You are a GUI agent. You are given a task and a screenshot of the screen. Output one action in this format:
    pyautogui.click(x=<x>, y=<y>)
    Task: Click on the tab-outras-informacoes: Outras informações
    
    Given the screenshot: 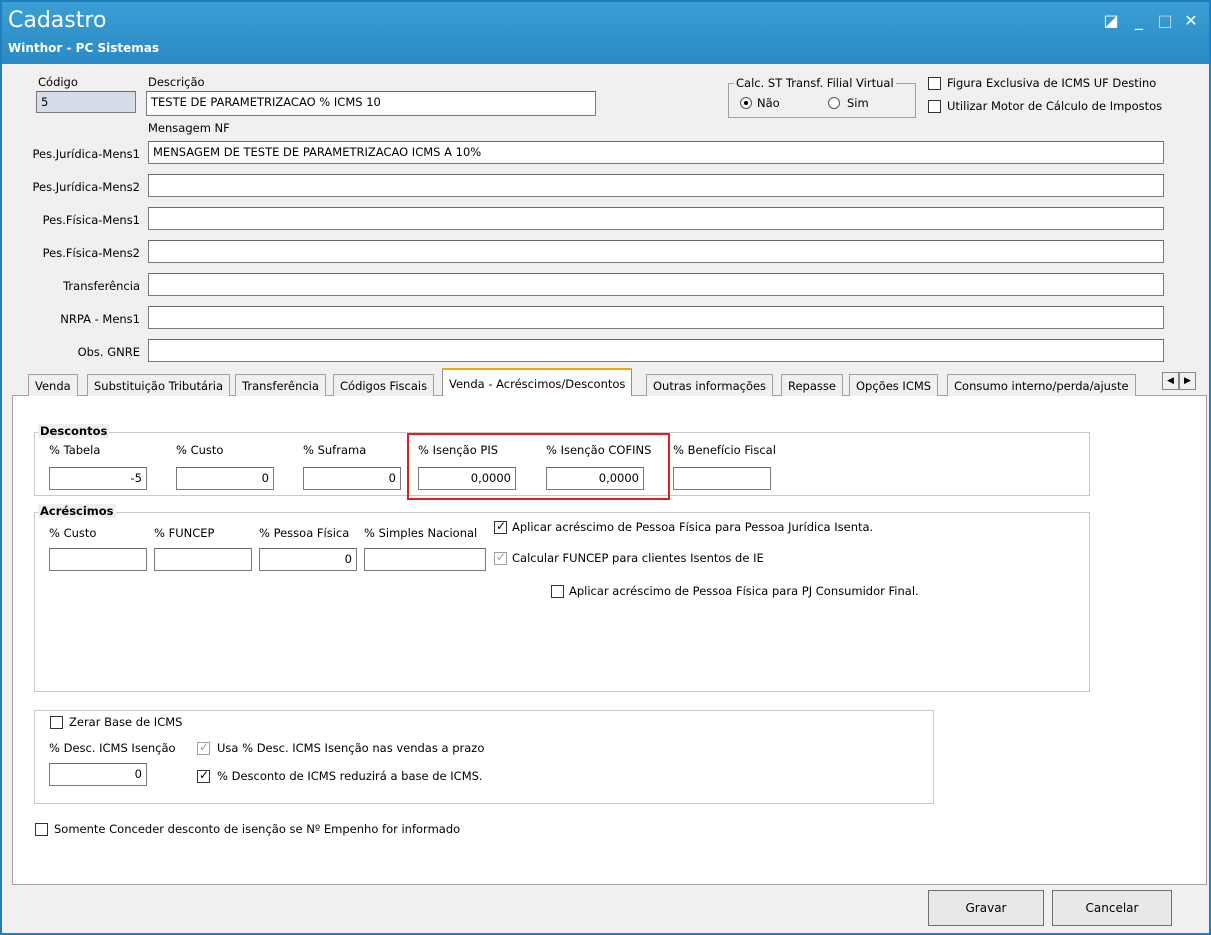 What is the action you would take?
    pyautogui.click(x=710, y=385)
    